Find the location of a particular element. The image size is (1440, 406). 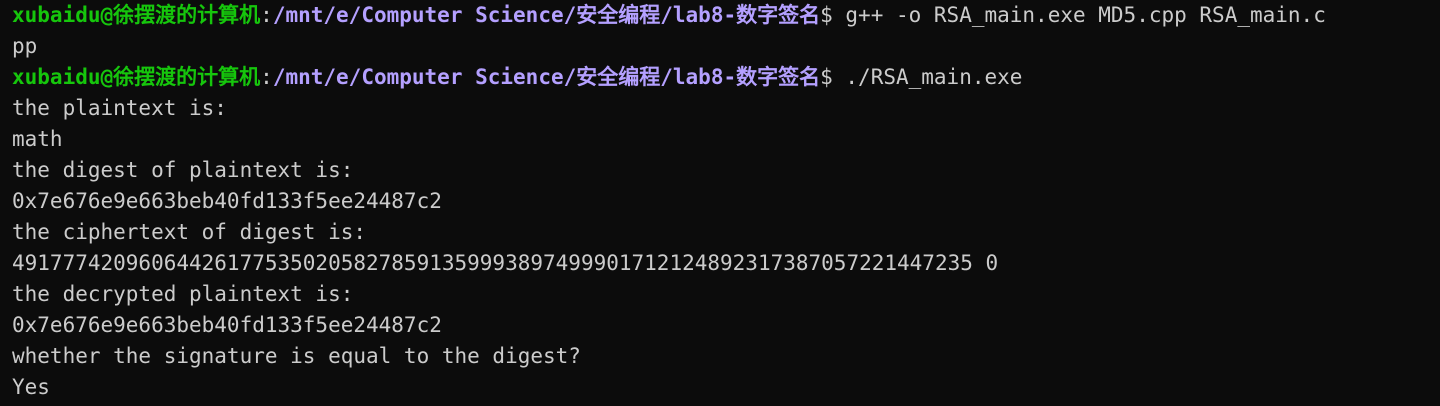

command-text: g++ -o RSA_main.exe MD5.cpp RSA_main.c is located at coordinates (1085, 15).